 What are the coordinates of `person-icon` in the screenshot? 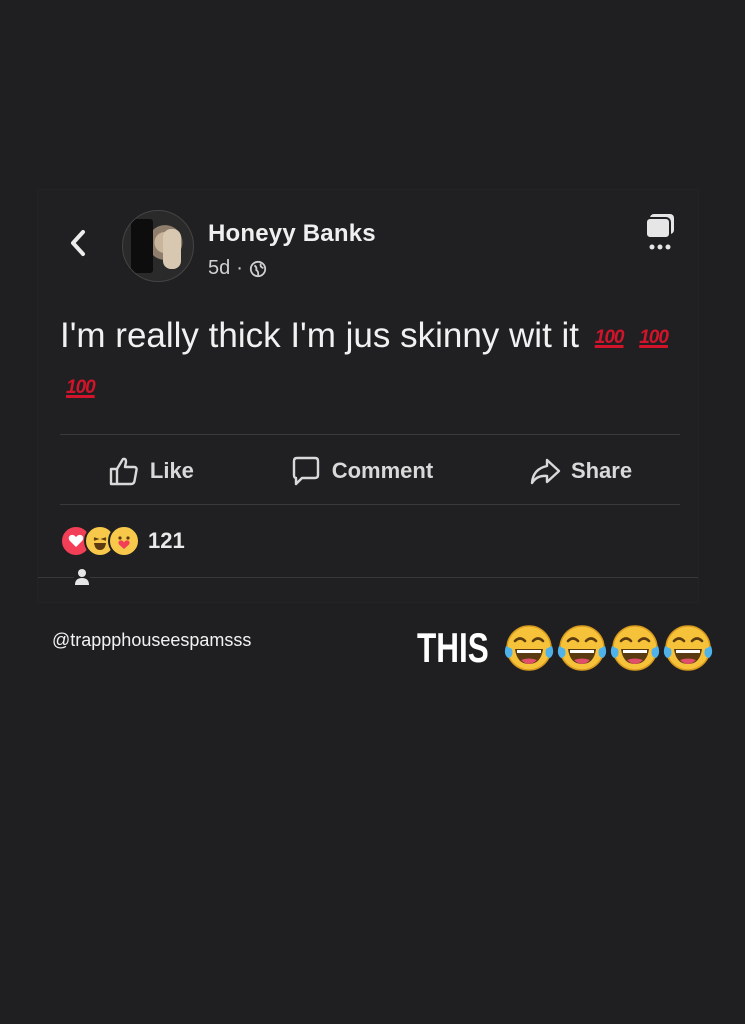 It's located at (82, 577).